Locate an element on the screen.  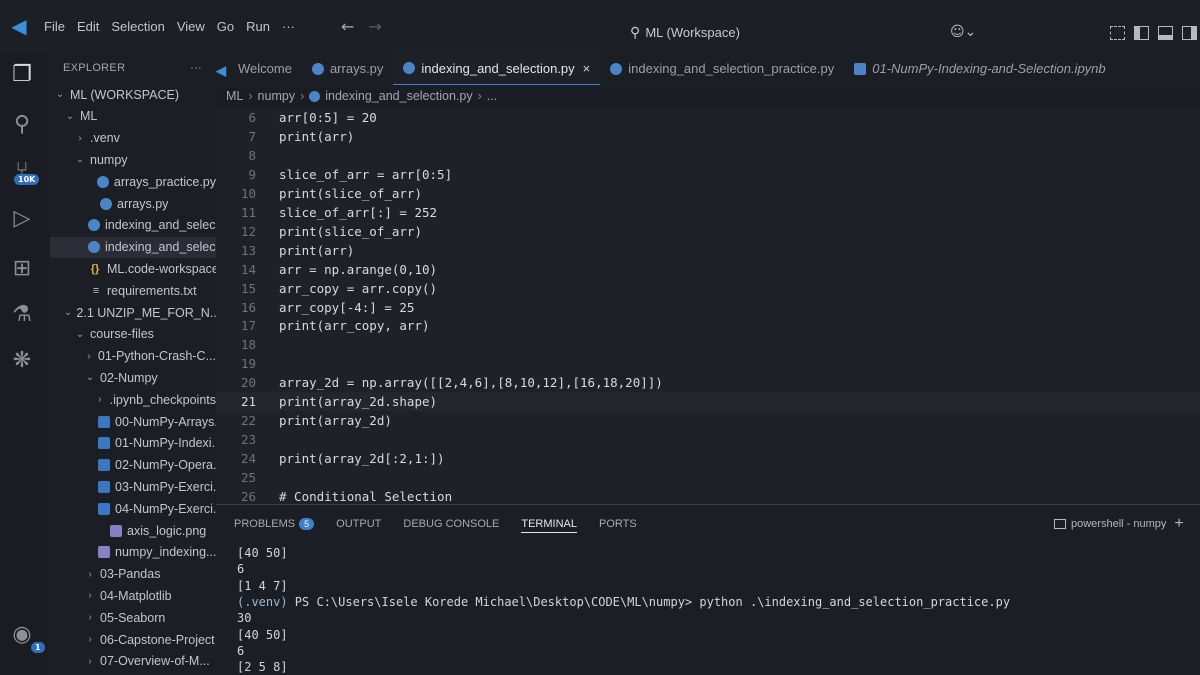
menu-run: Run is located at coordinates (258, 26).